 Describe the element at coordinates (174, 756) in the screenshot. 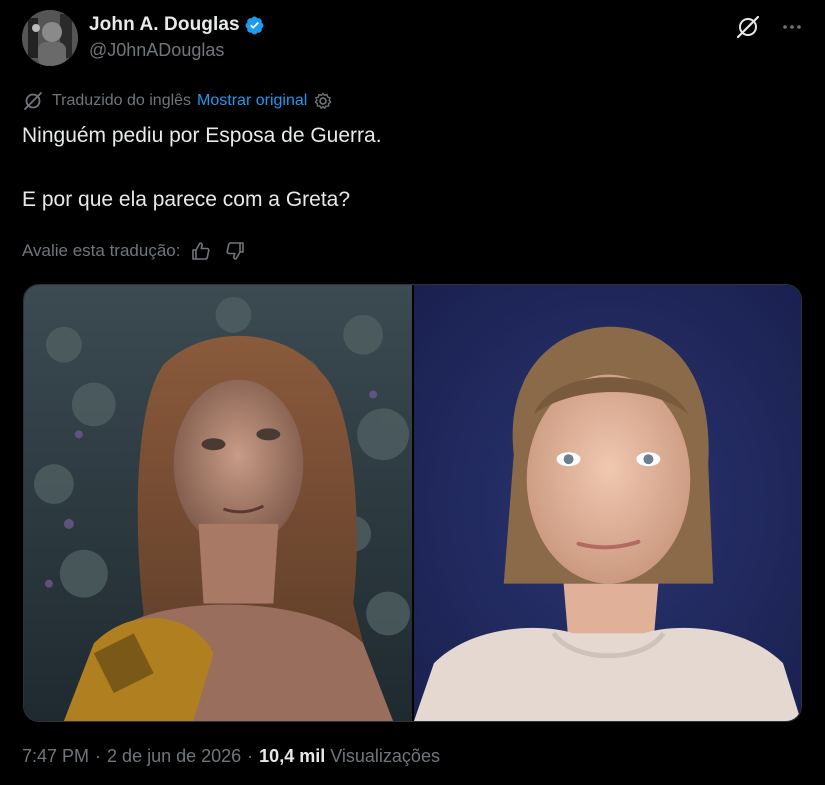

I see `tweet-date: 2 de jun de 2026` at that location.